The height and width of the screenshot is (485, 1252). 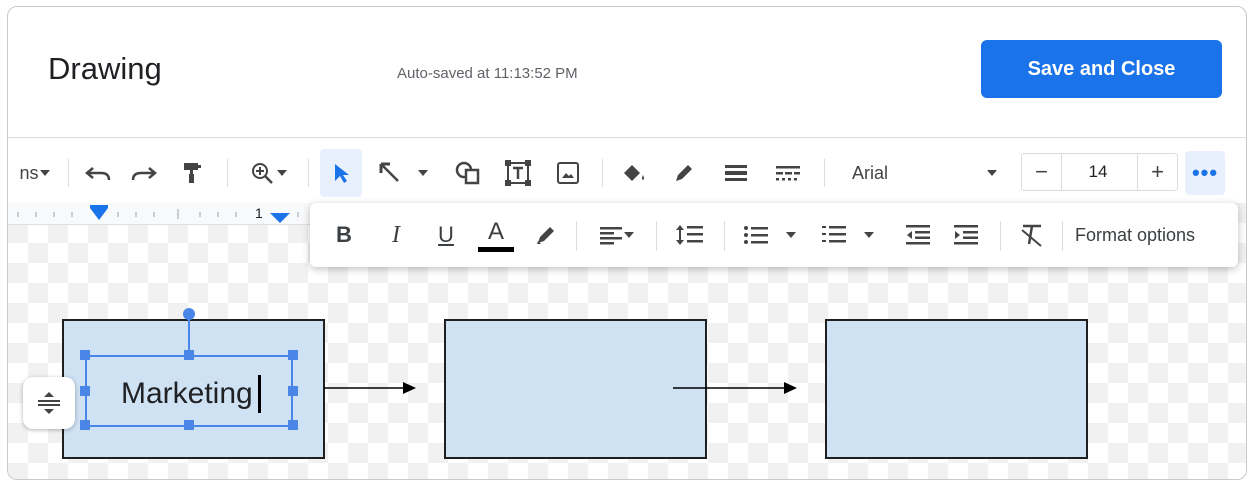 I want to click on bold-button: B, so click(x=344, y=235).